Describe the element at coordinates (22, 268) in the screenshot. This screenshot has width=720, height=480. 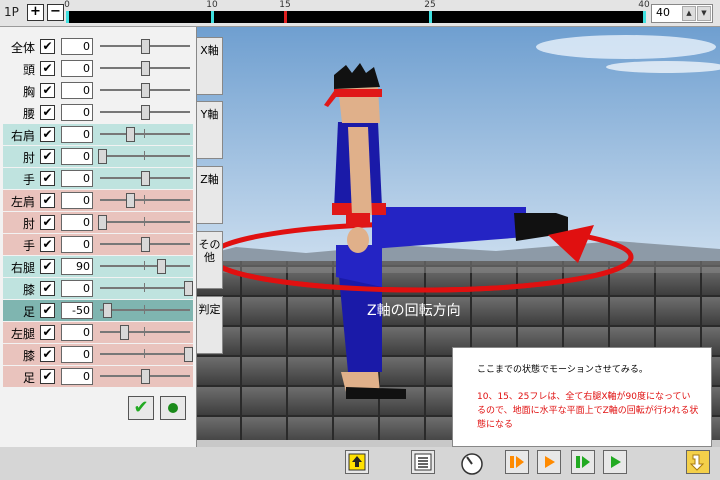
I see `joint-label: 右腿` at that location.